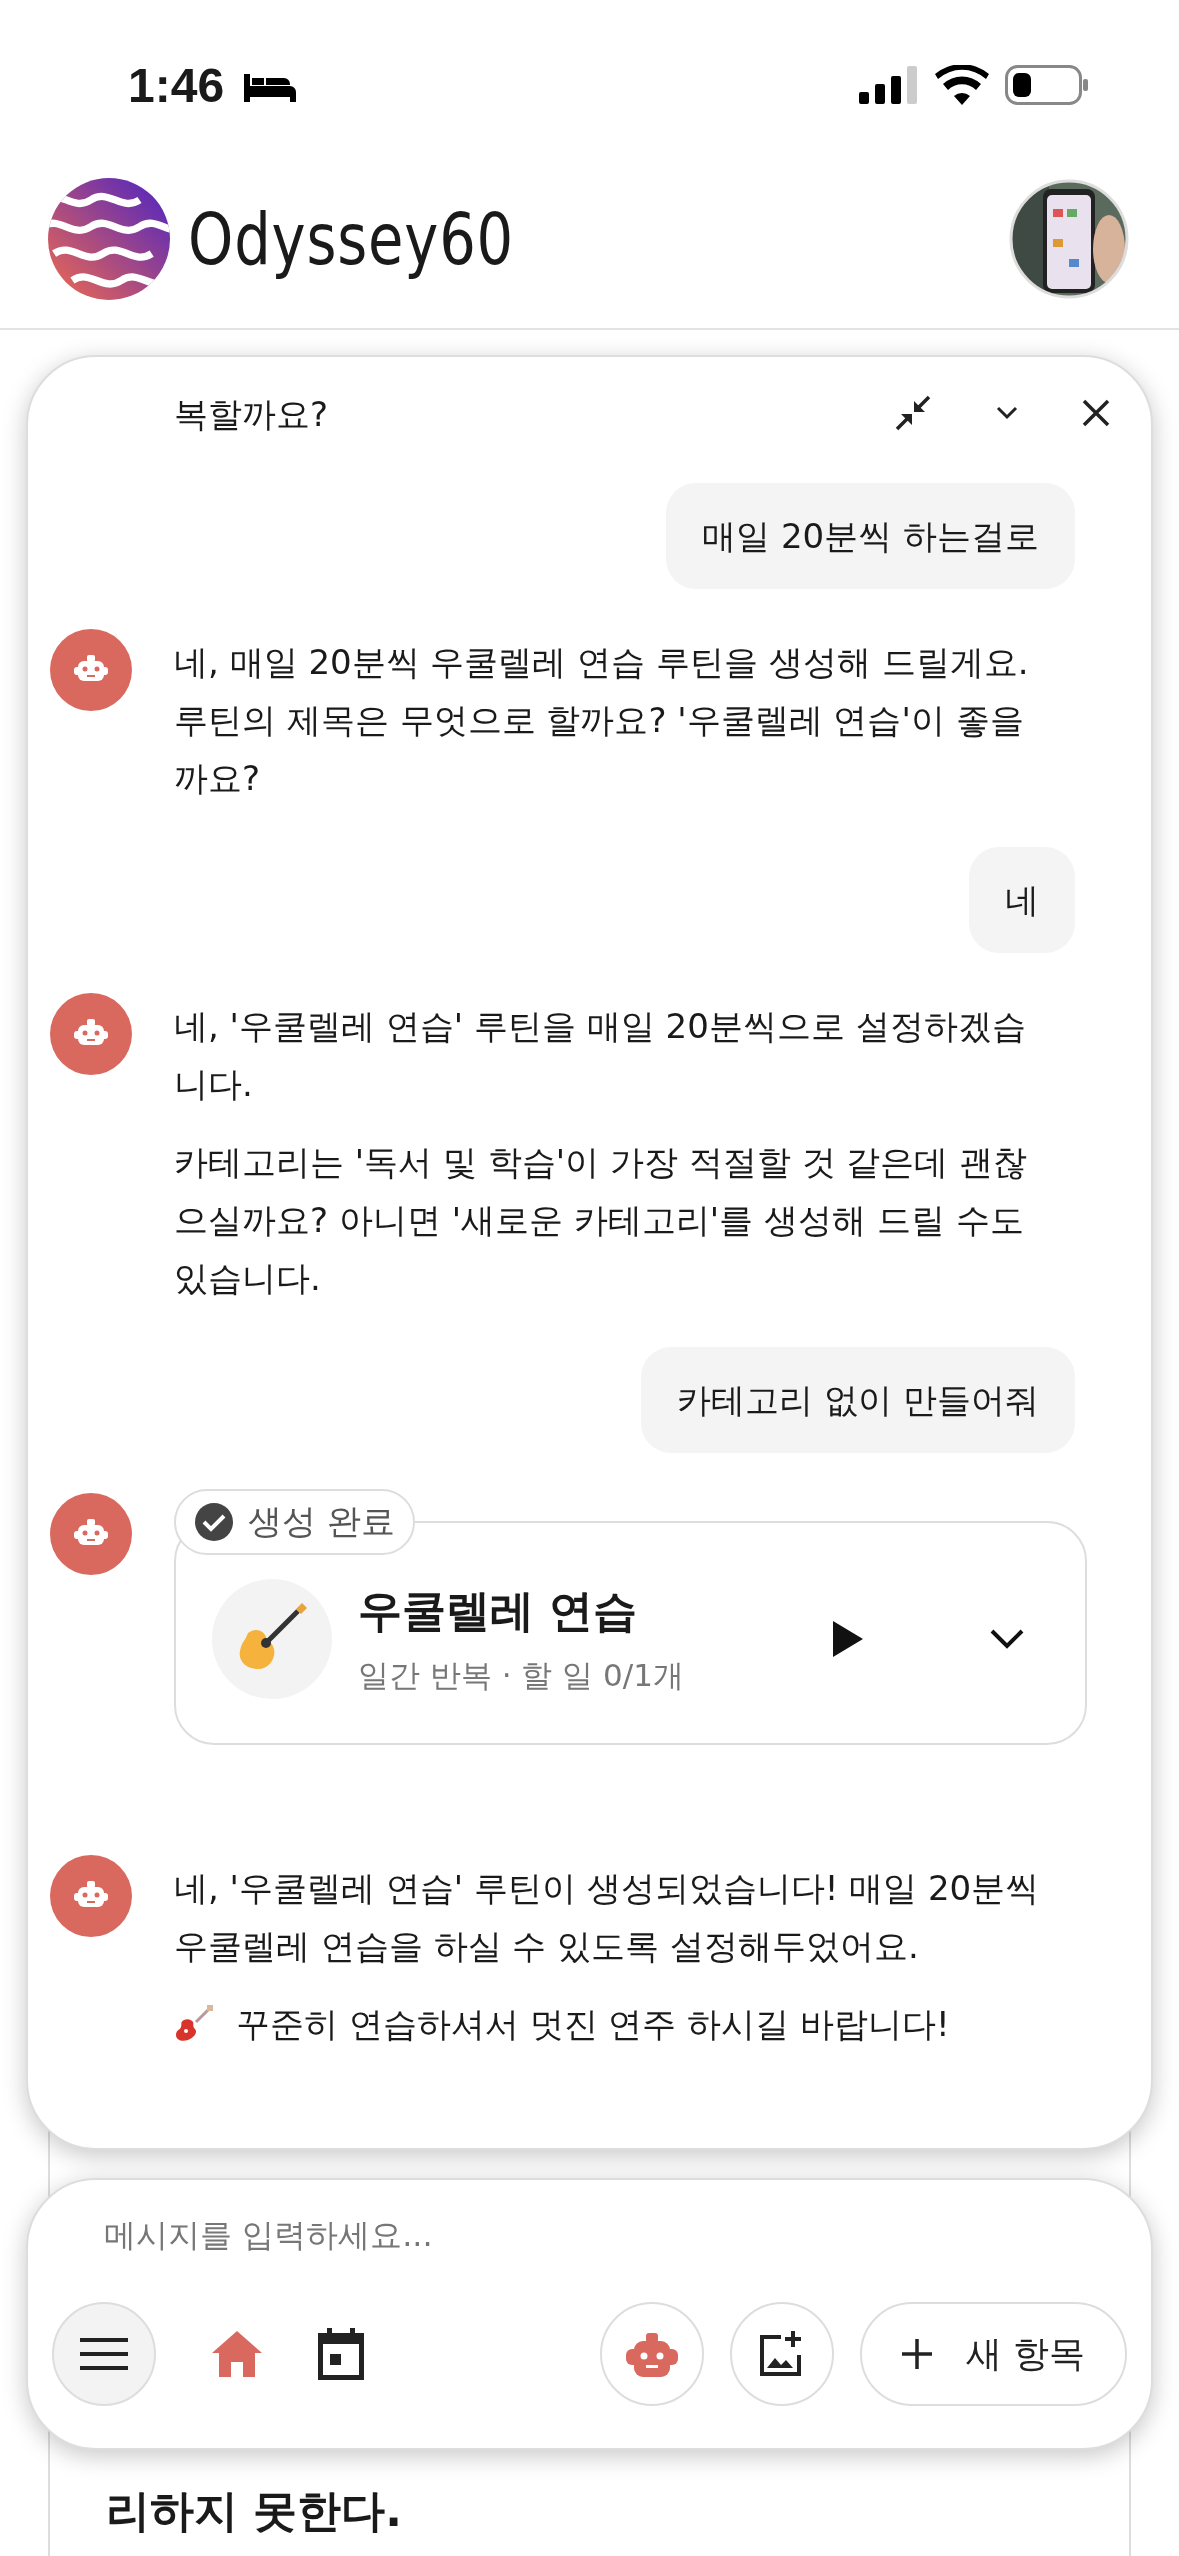 The width and height of the screenshot is (1179, 2556). Describe the element at coordinates (351, 239) in the screenshot. I see `app-name: Odyssey60` at that location.